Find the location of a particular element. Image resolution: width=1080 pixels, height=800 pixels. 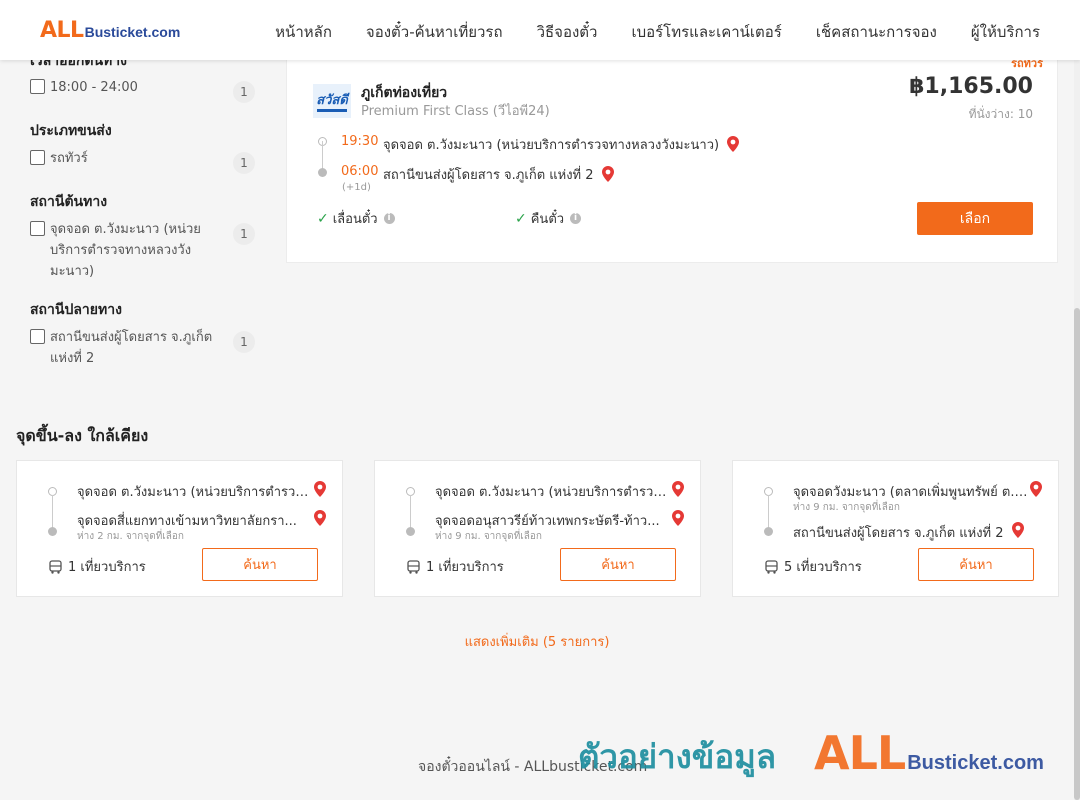

feature-refund-ticket: ✓ คืนตั๋ว i is located at coordinates (548, 218).